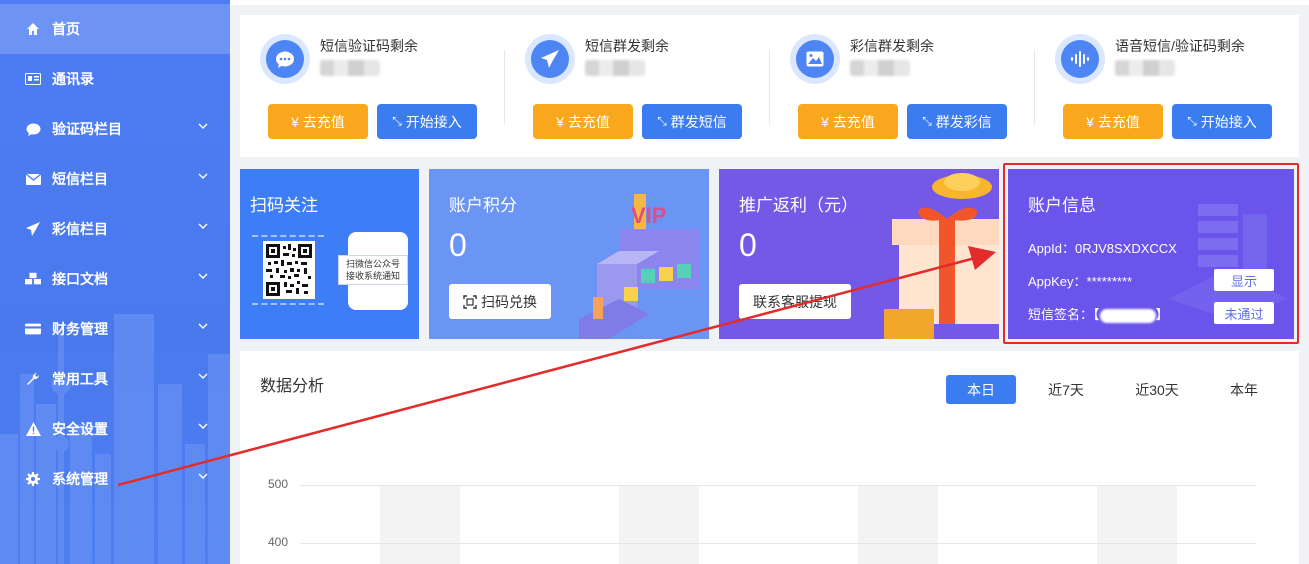  I want to click on tab-30-days: 近30天, so click(1157, 389).